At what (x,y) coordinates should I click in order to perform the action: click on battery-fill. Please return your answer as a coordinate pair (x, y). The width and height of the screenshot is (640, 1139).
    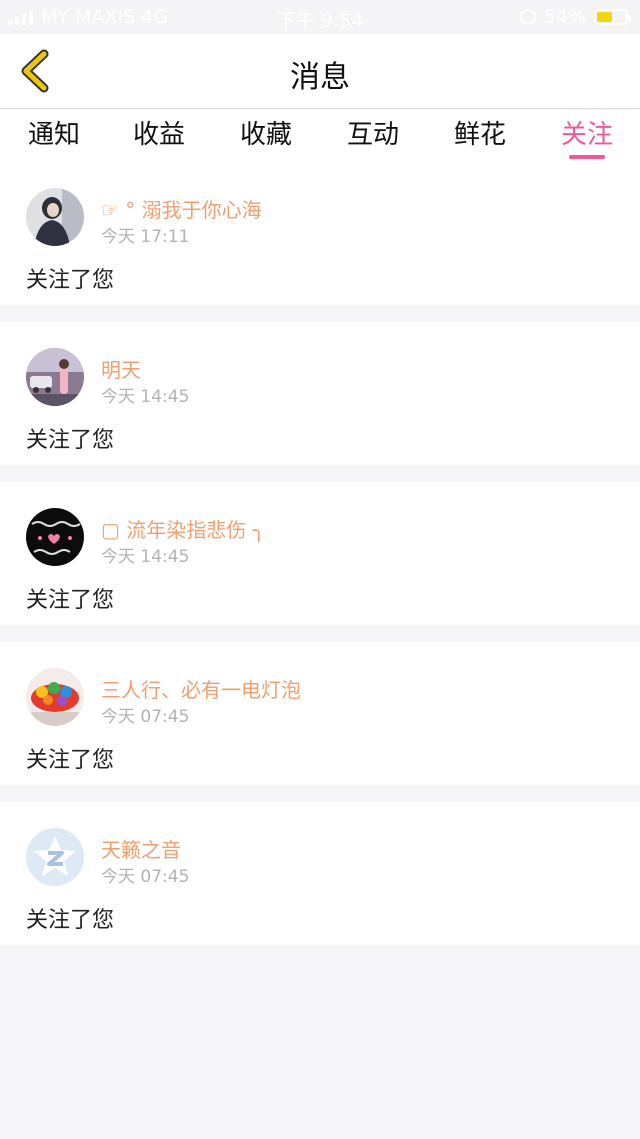
    Looking at the image, I should click on (605, 17).